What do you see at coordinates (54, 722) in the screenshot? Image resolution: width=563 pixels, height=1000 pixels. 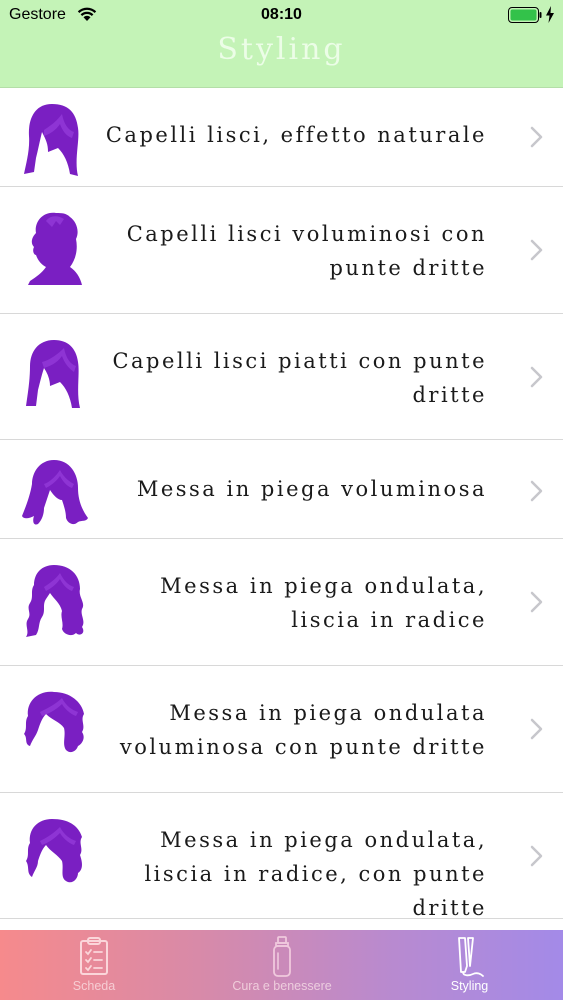 I see `hair-wavy-voluminous-icon` at bounding box center [54, 722].